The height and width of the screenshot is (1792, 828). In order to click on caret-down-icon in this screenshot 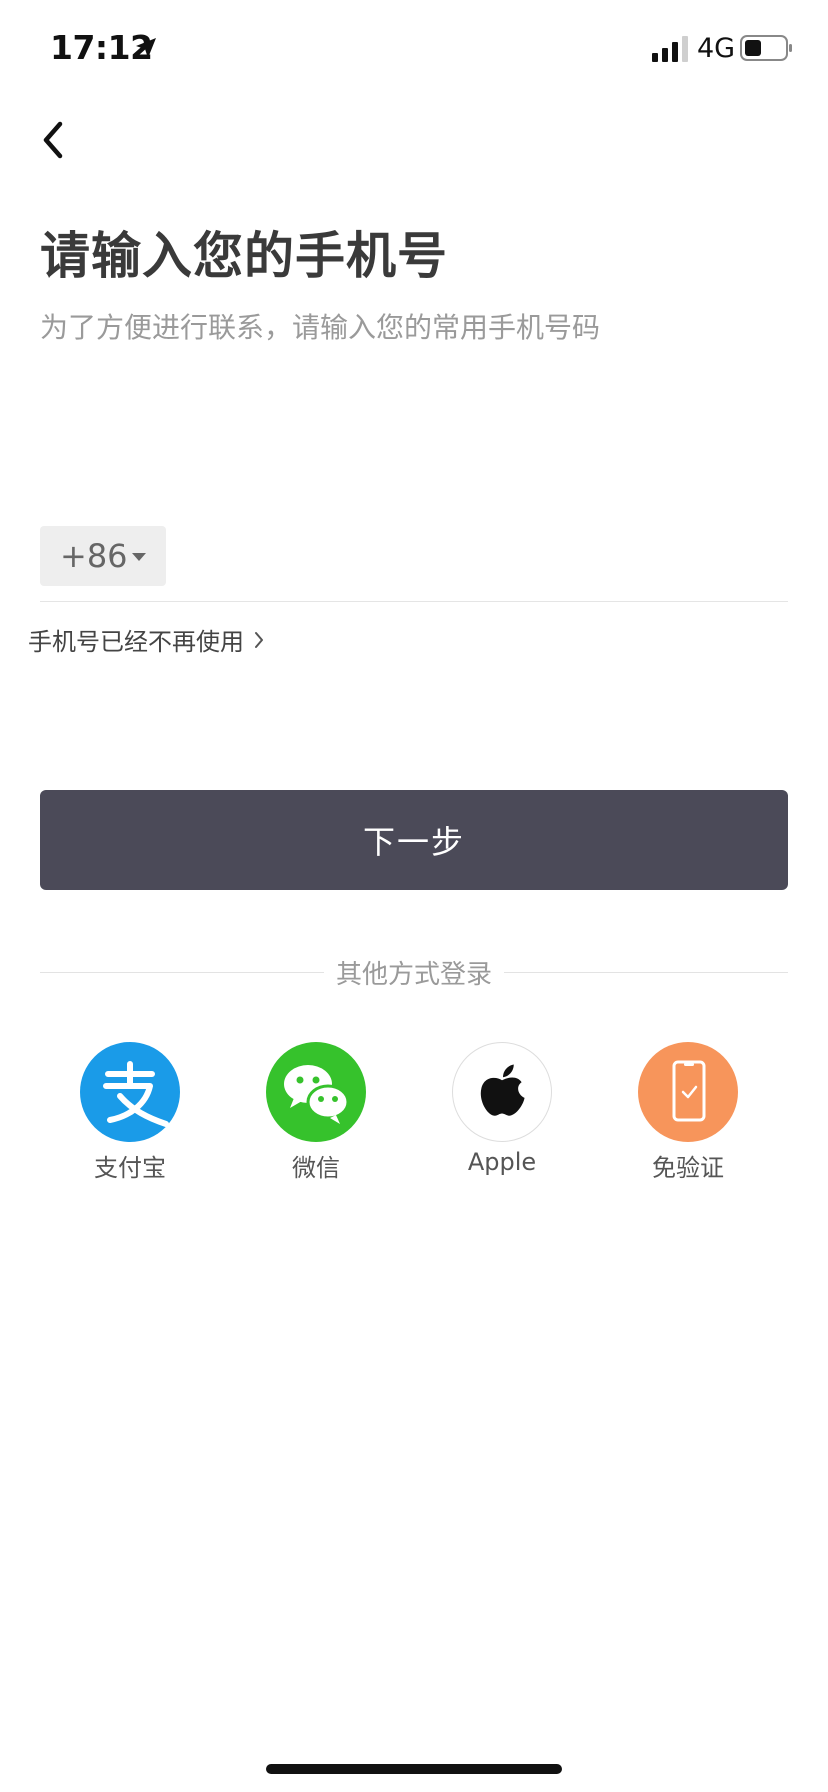, I will do `click(139, 557)`.